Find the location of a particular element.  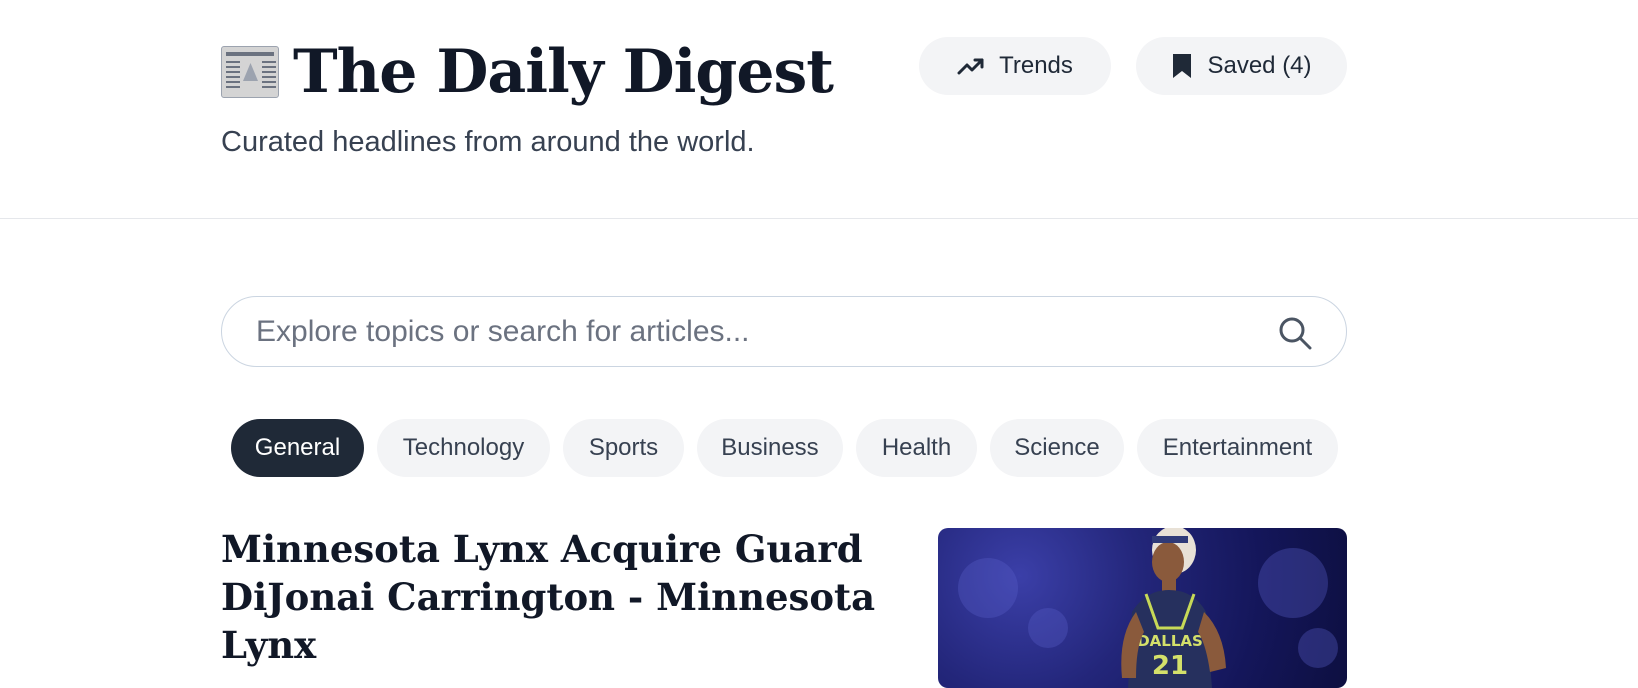

search-icon is located at coordinates (1295, 333).